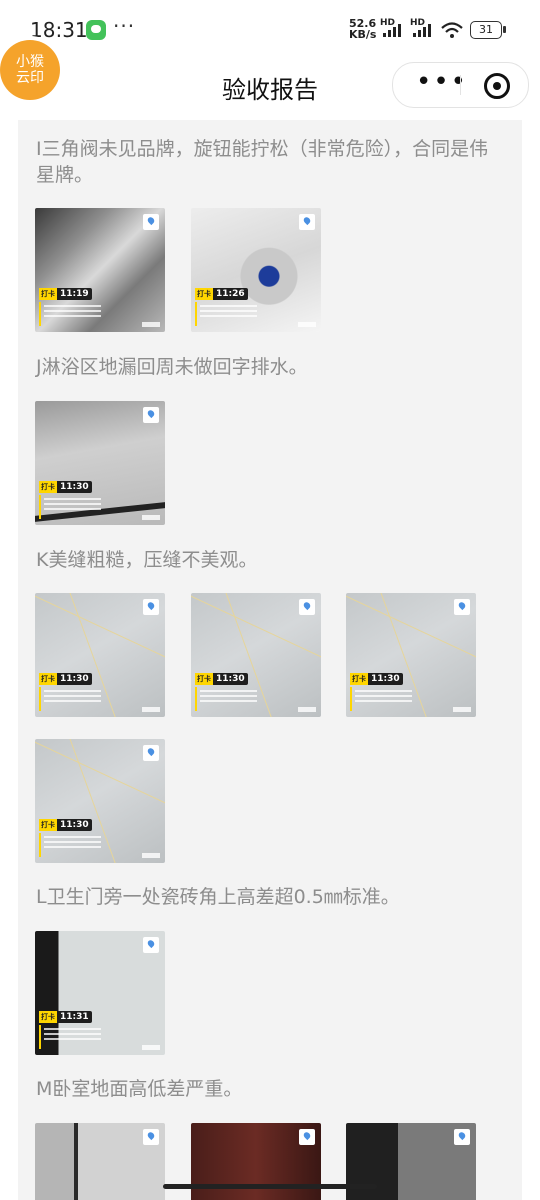  Describe the element at coordinates (270, 28) in the screenshot. I see `status-bar: 18:31 ··· 52.6 KB/s HD HD 31` at that location.